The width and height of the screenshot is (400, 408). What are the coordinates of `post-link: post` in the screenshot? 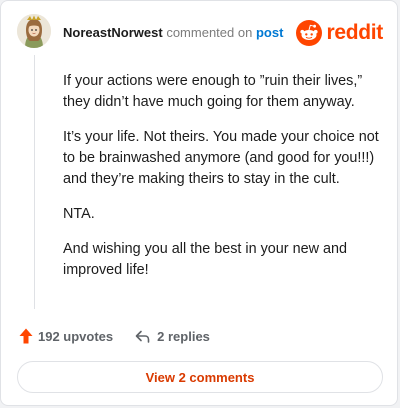 It's located at (269, 32).